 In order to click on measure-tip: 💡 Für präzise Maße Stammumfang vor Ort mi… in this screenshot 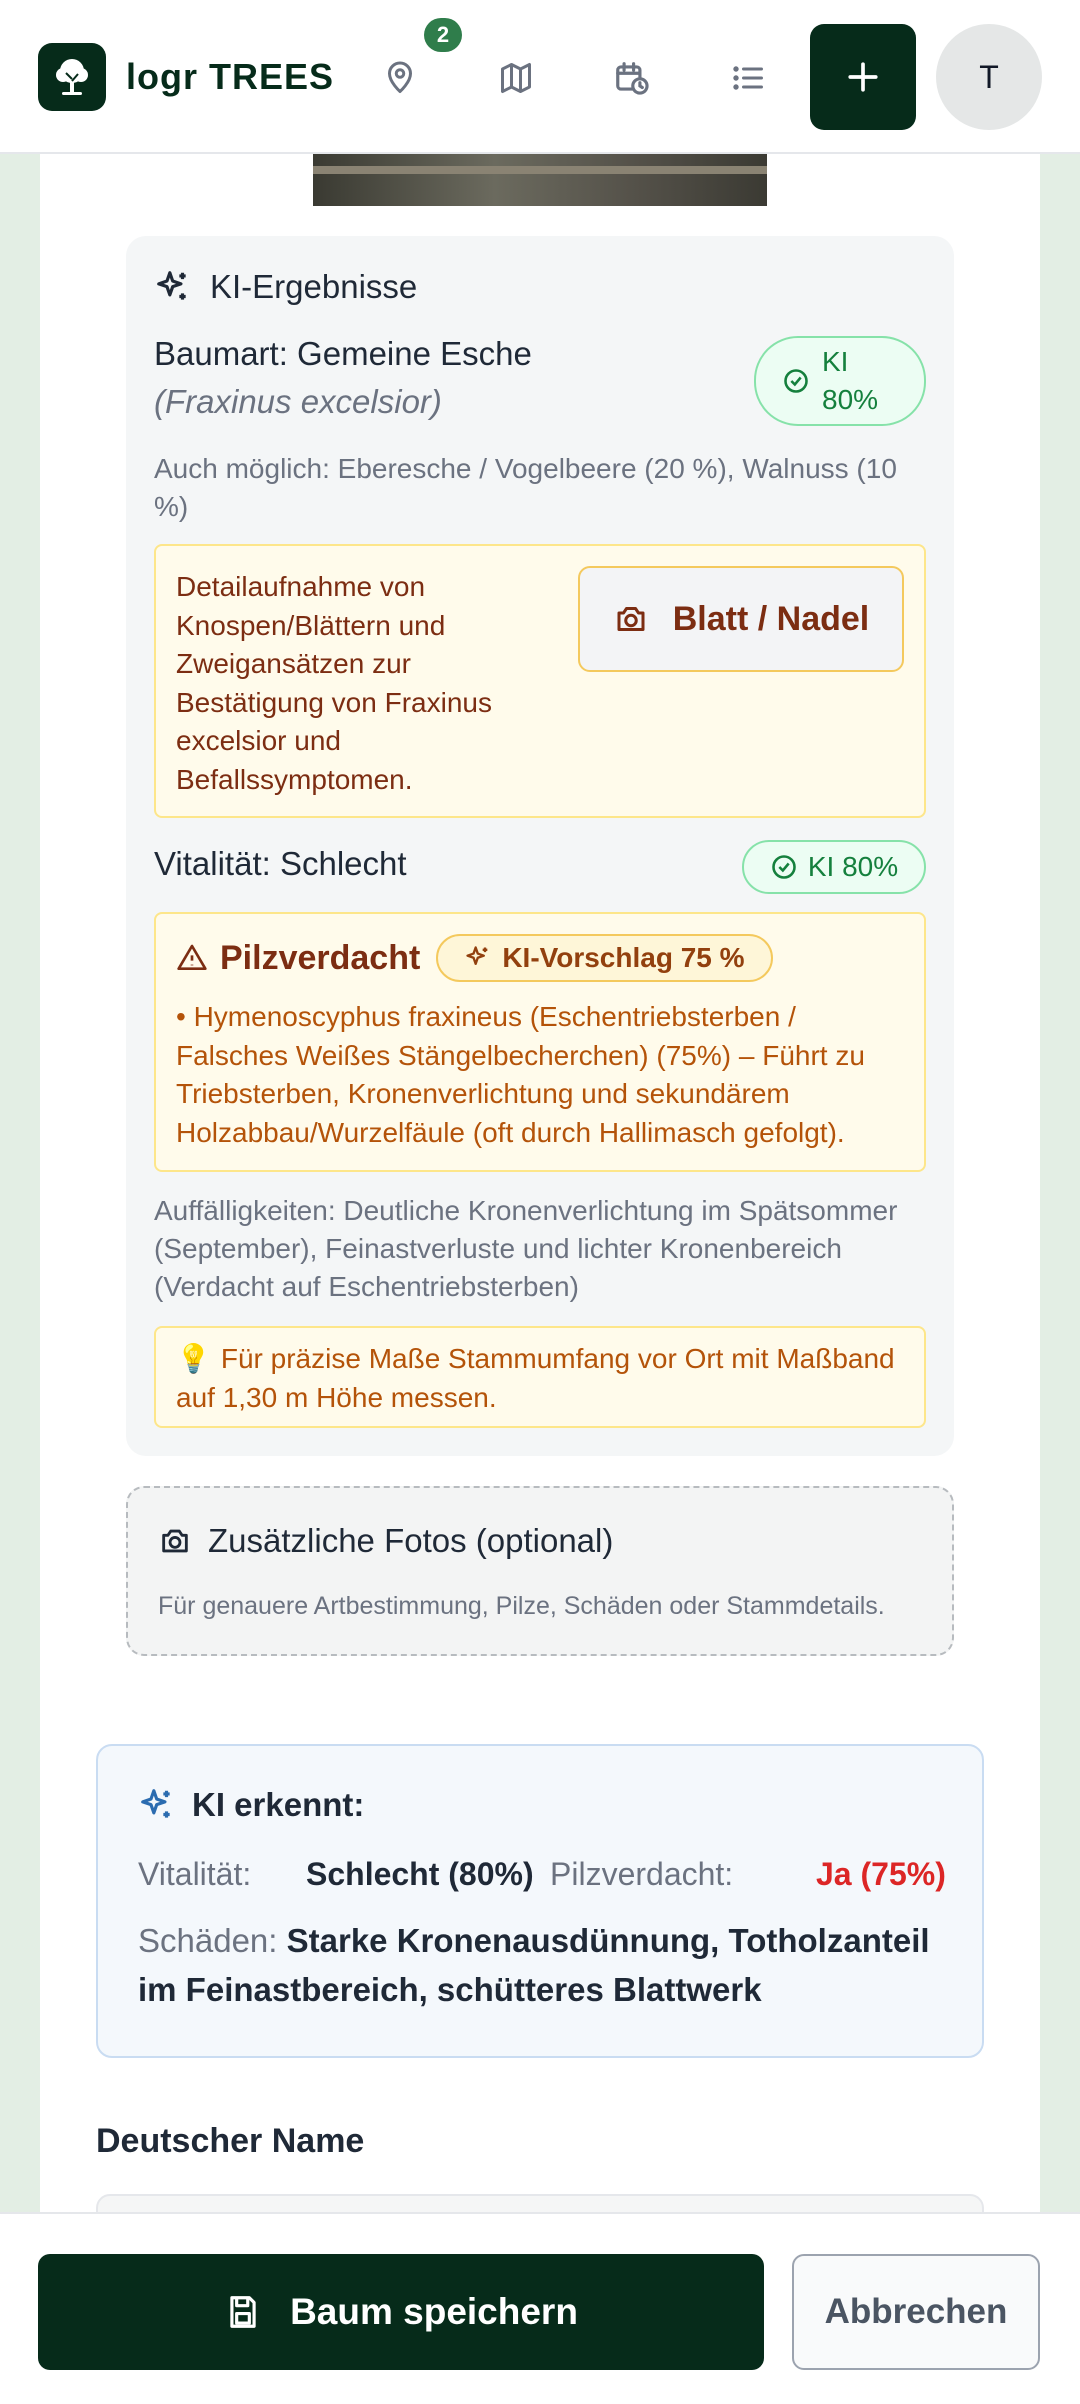, I will do `click(535, 1378)`.